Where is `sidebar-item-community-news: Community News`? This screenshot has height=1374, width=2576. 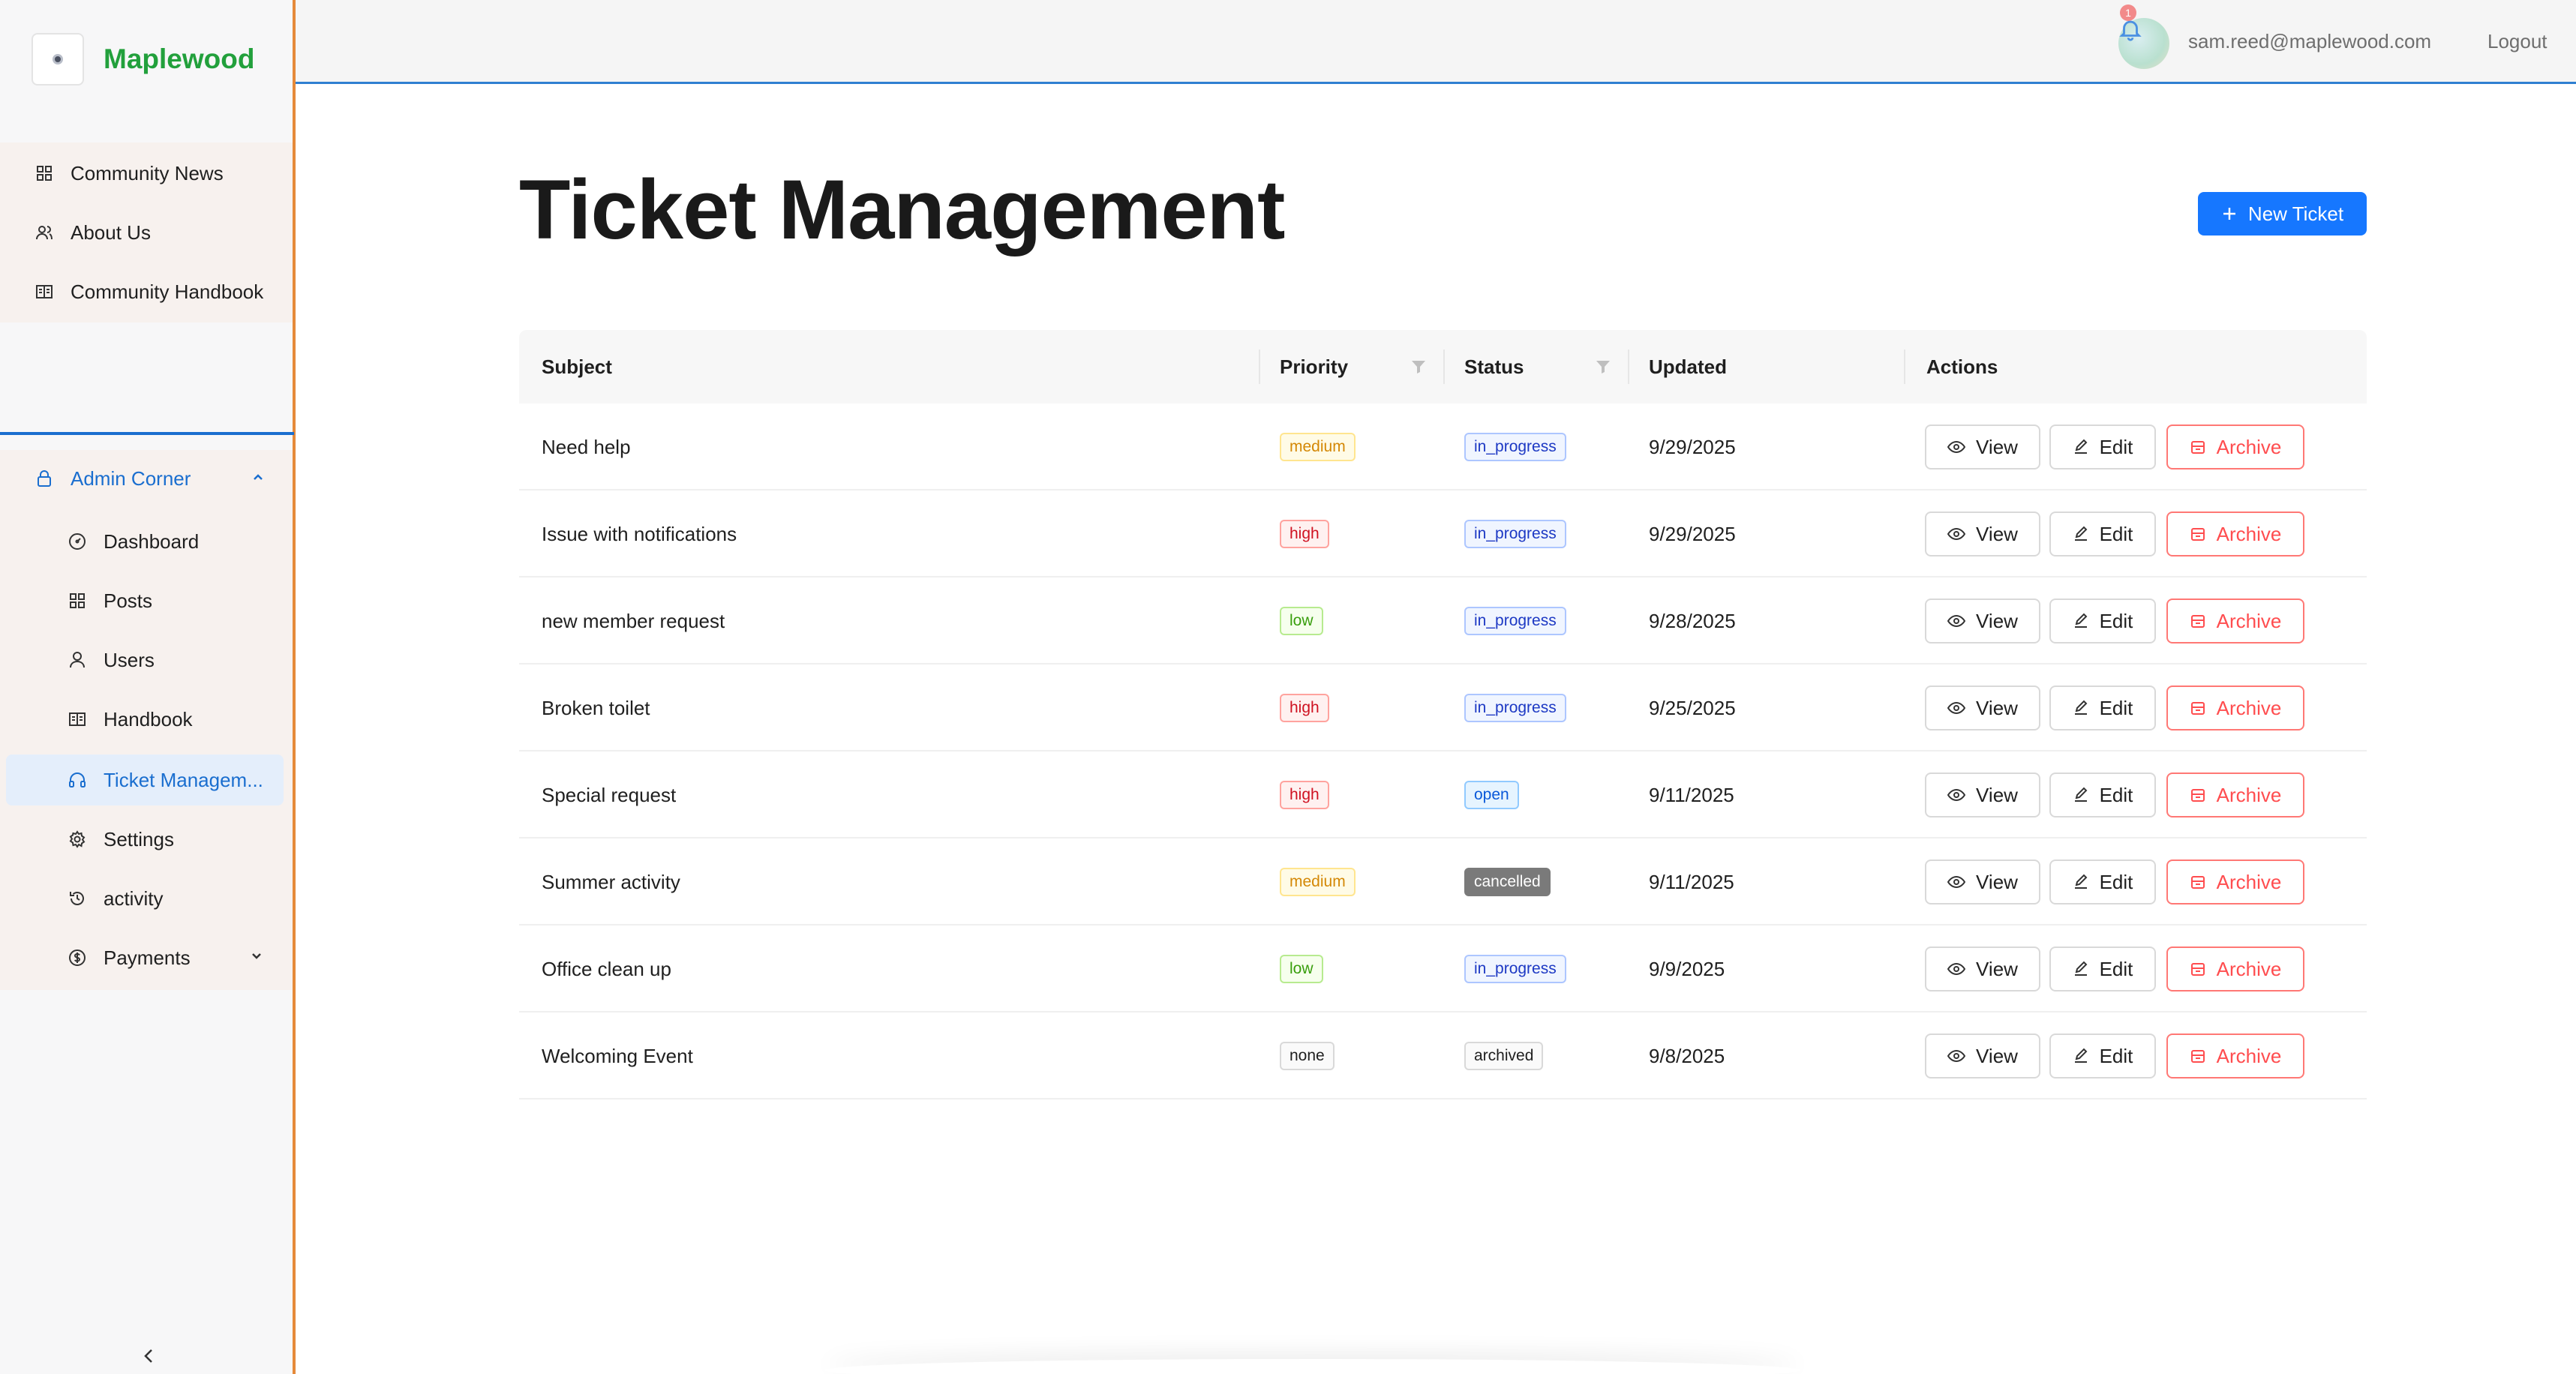
sidebar-item-community-news: Community News is located at coordinates (146, 173).